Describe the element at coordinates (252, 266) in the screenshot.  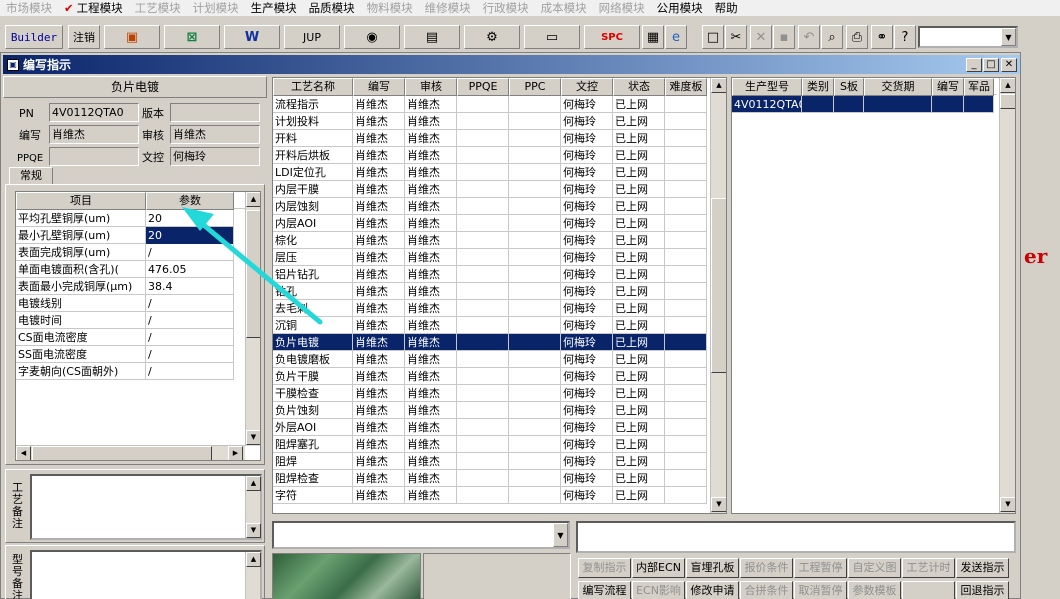
I see `annotation-arrow` at that location.